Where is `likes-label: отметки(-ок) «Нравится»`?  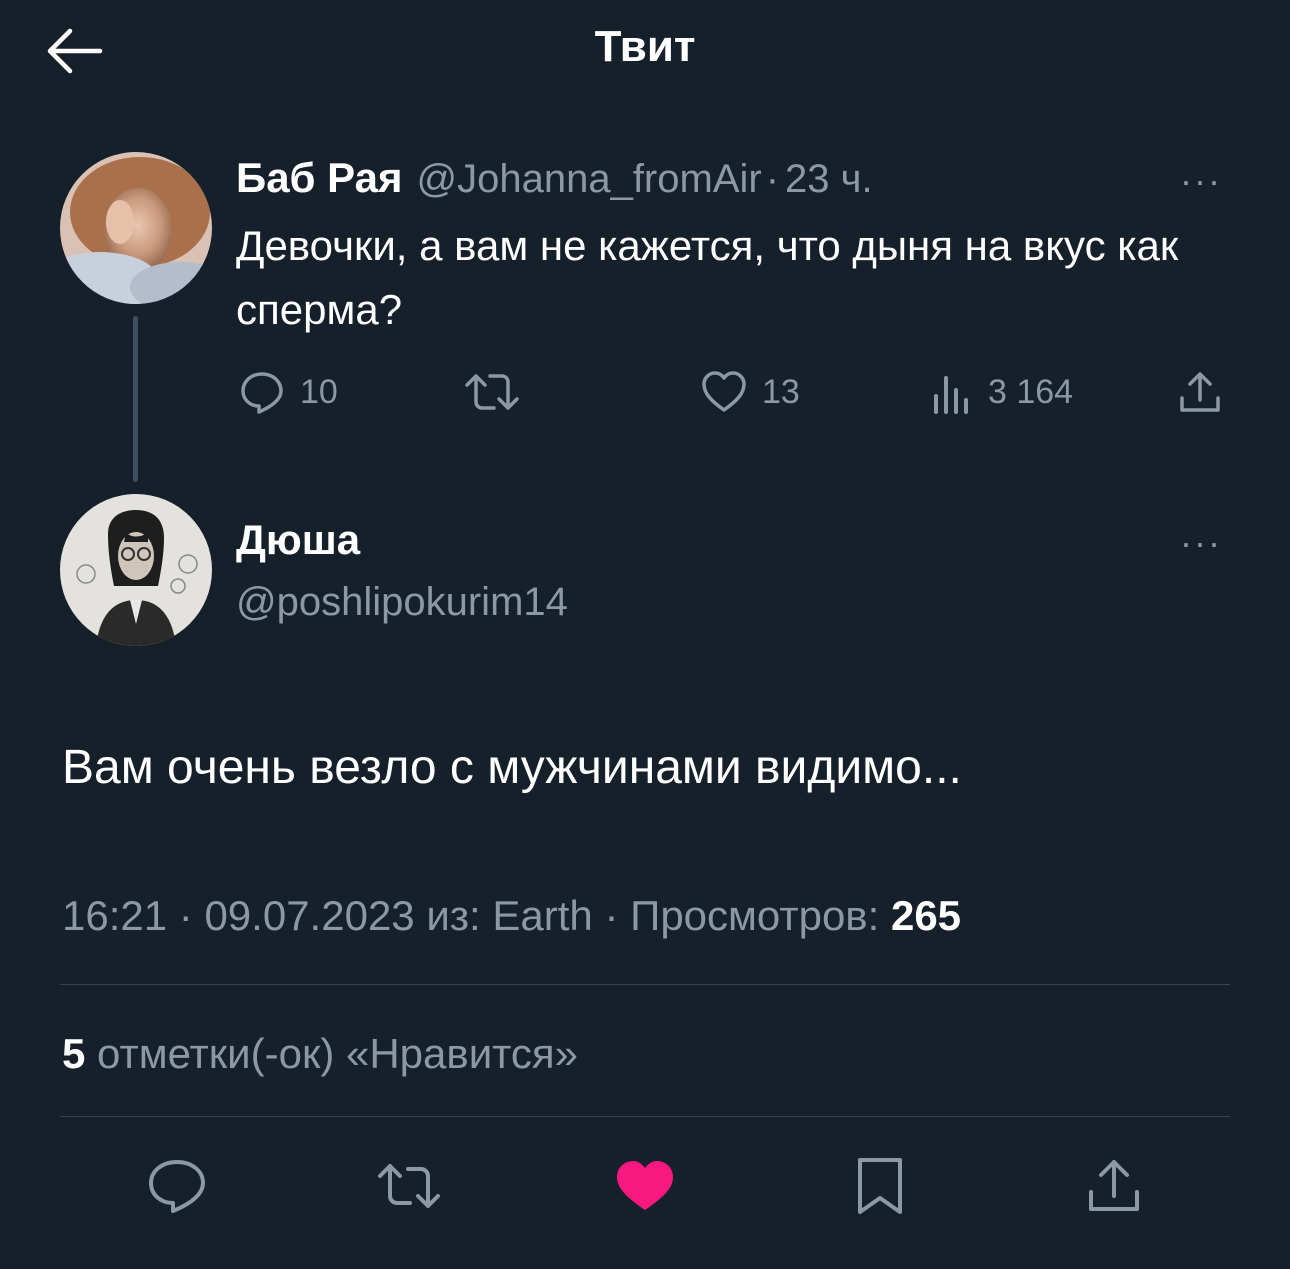
likes-label: отметки(-ок) «Нравится» is located at coordinates (338, 1053).